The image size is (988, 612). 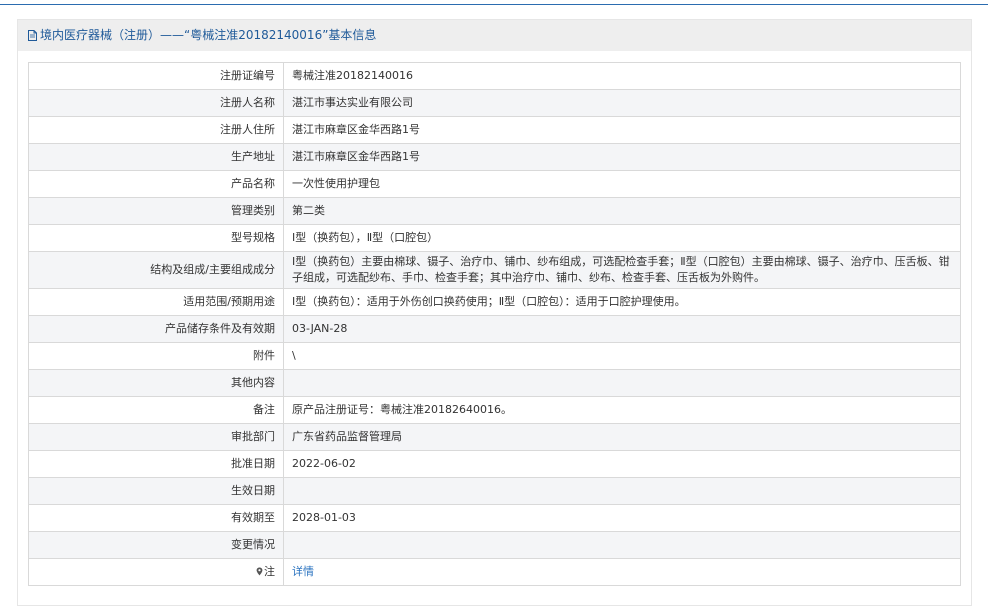 I want to click on row-label: 适用范围/预期用途, so click(x=156, y=302).